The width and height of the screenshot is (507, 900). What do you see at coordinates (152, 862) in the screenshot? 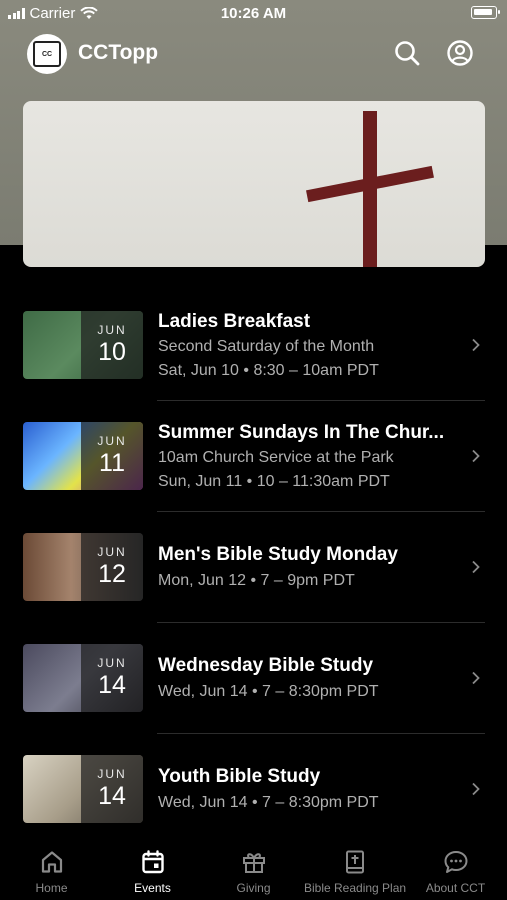
I see `calendar-icon` at bounding box center [152, 862].